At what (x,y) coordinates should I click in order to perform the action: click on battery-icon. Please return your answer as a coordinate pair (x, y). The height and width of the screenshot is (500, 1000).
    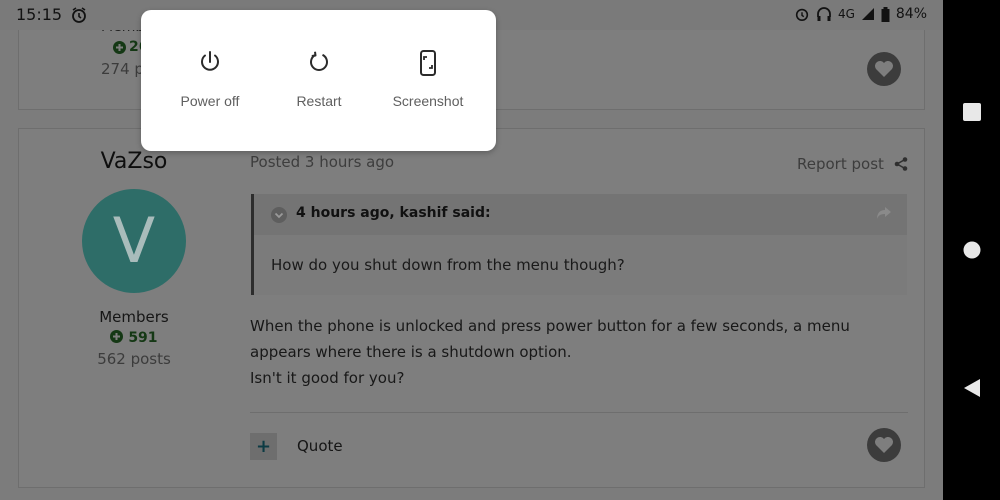
    Looking at the image, I should click on (885, 14).